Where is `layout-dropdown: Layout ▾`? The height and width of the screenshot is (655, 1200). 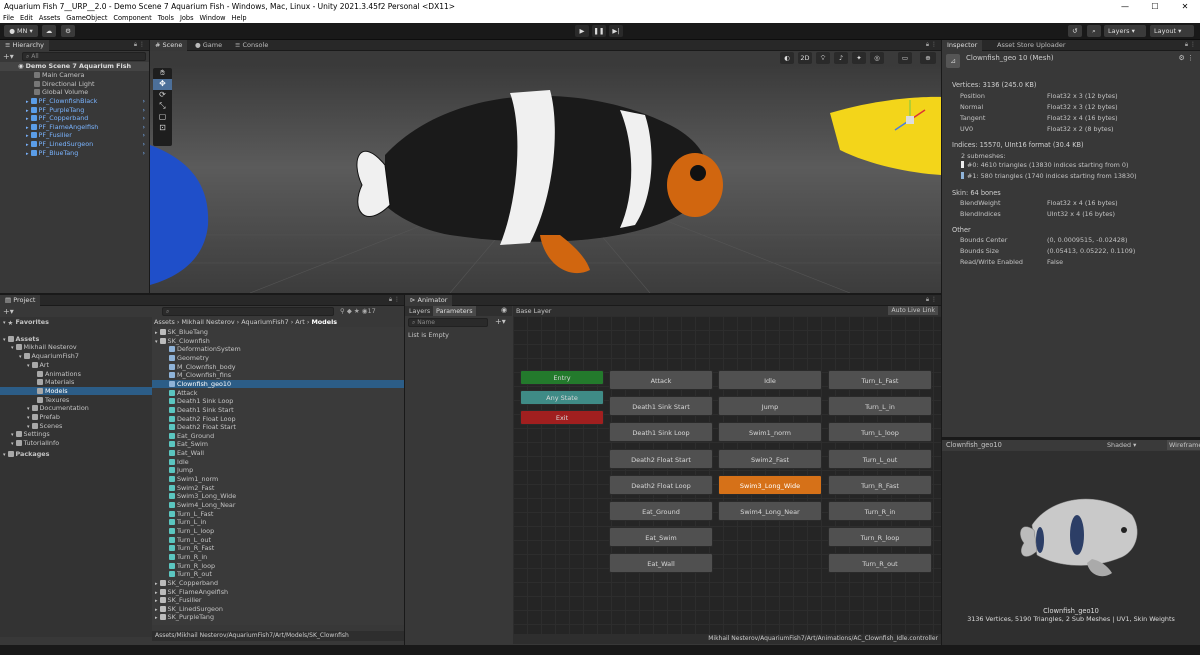
layout-dropdown: Layout ▾ is located at coordinates (1172, 31).